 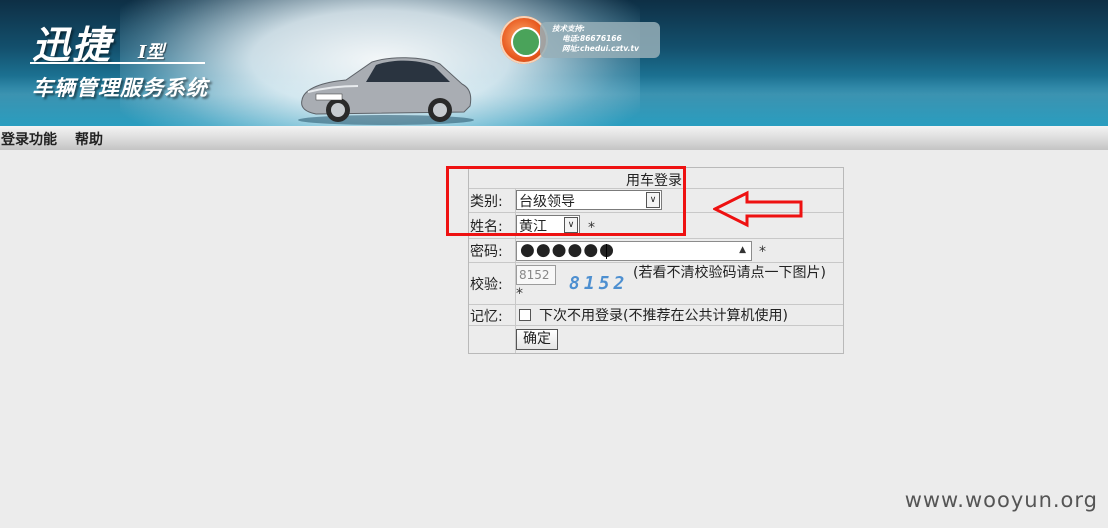 I want to click on text-cursor, so click(x=606, y=251).